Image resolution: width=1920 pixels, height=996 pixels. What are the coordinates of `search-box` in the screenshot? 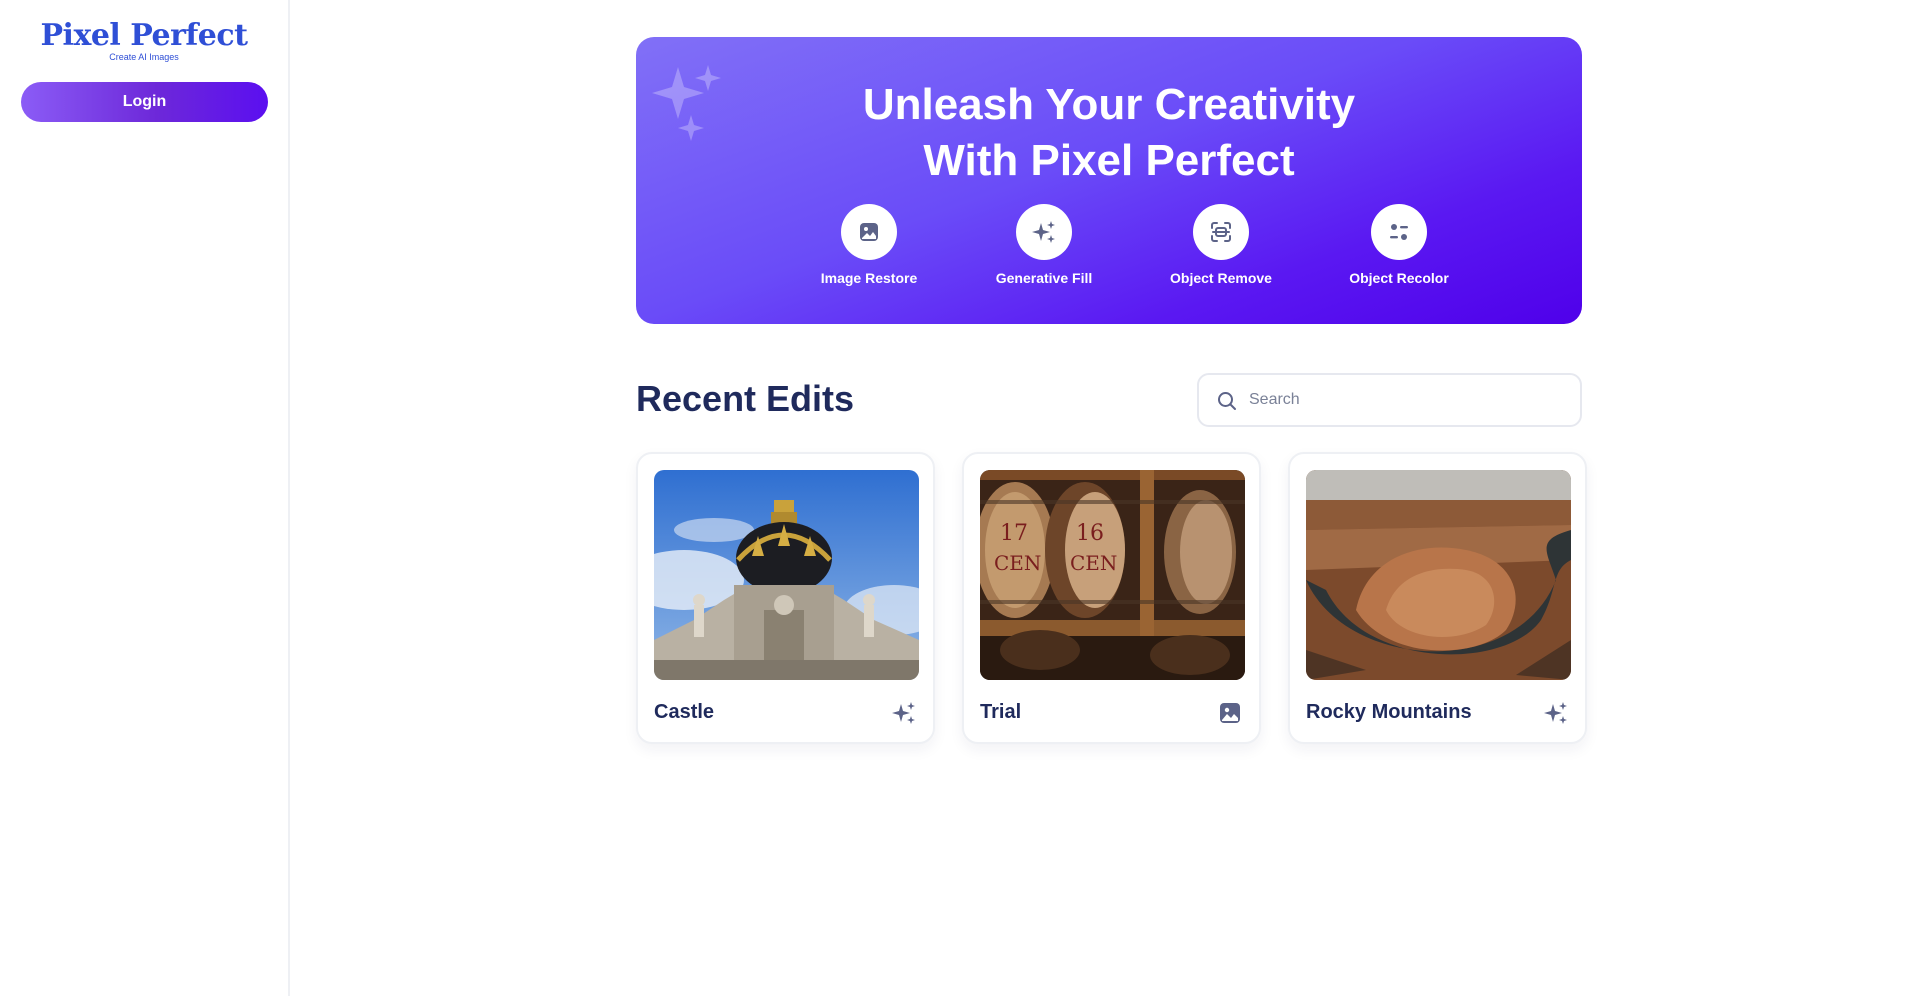 It's located at (1389, 400).